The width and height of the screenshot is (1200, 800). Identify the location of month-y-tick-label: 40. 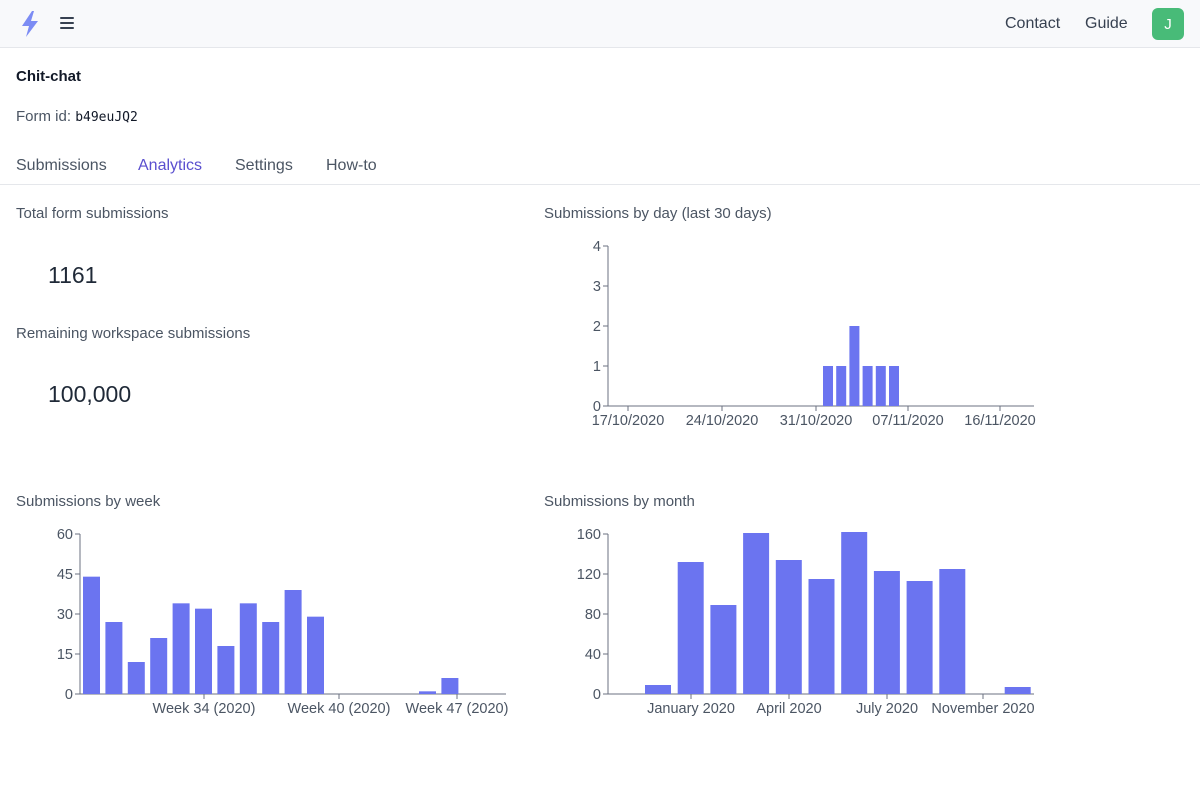
(593, 655).